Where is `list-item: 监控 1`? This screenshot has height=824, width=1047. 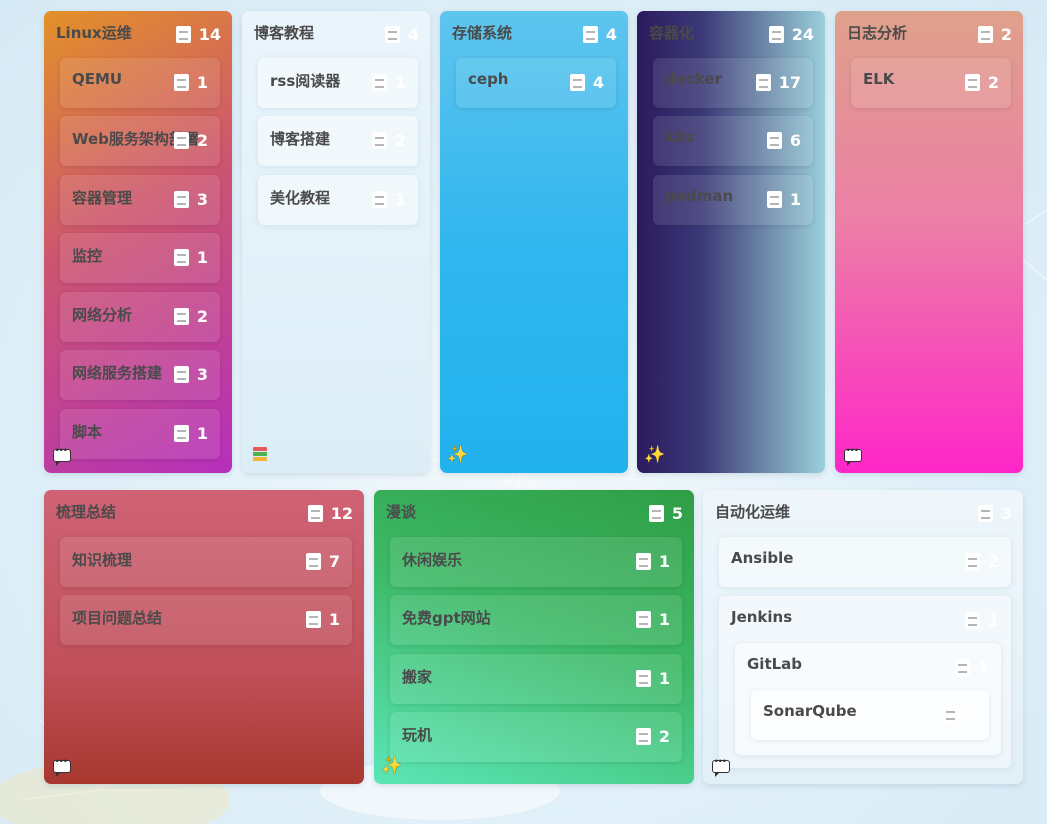 list-item: 监控 1 is located at coordinates (140, 258).